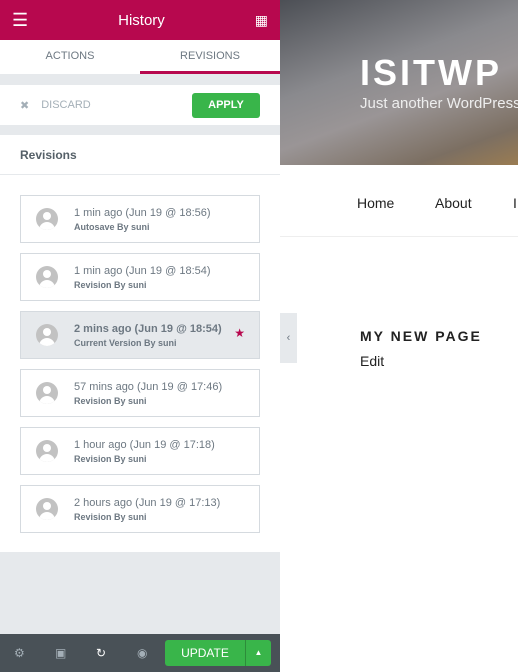 This screenshot has width=518, height=672. I want to click on revision-date: 2 mins ago (Jun 19 @ 18:54), so click(148, 328).